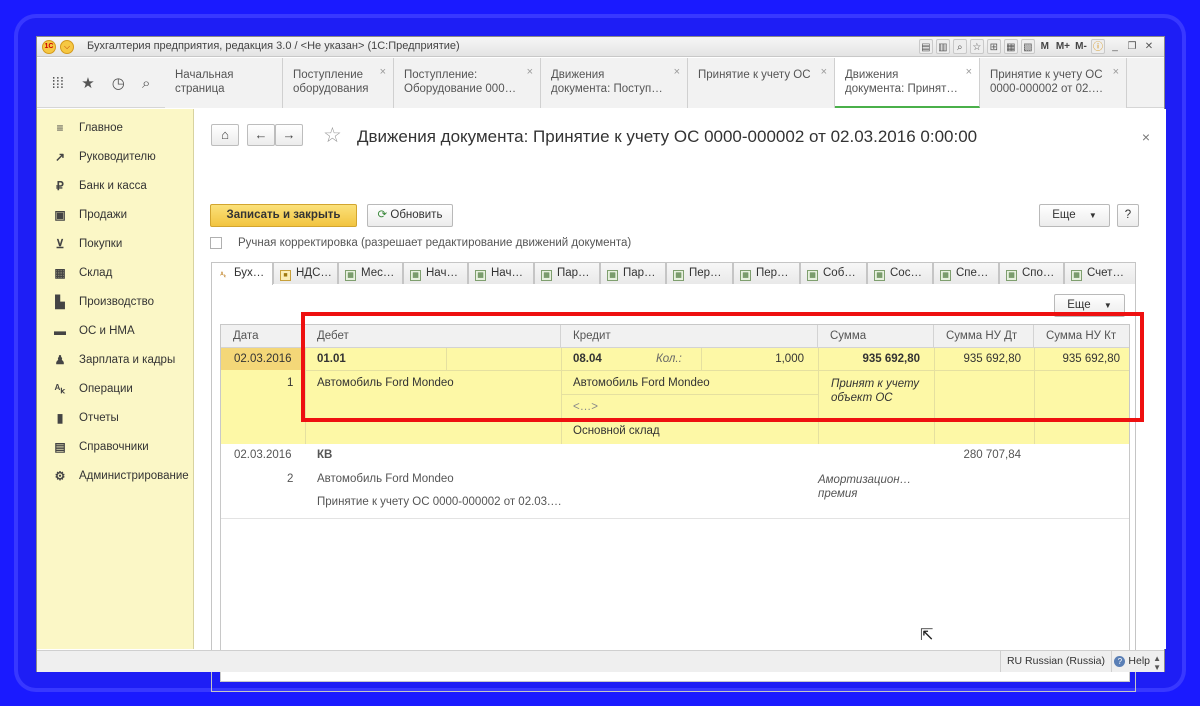 The height and width of the screenshot is (706, 1200). What do you see at coordinates (1045, 46) in the screenshot?
I see `memory-m-button: M` at bounding box center [1045, 46].